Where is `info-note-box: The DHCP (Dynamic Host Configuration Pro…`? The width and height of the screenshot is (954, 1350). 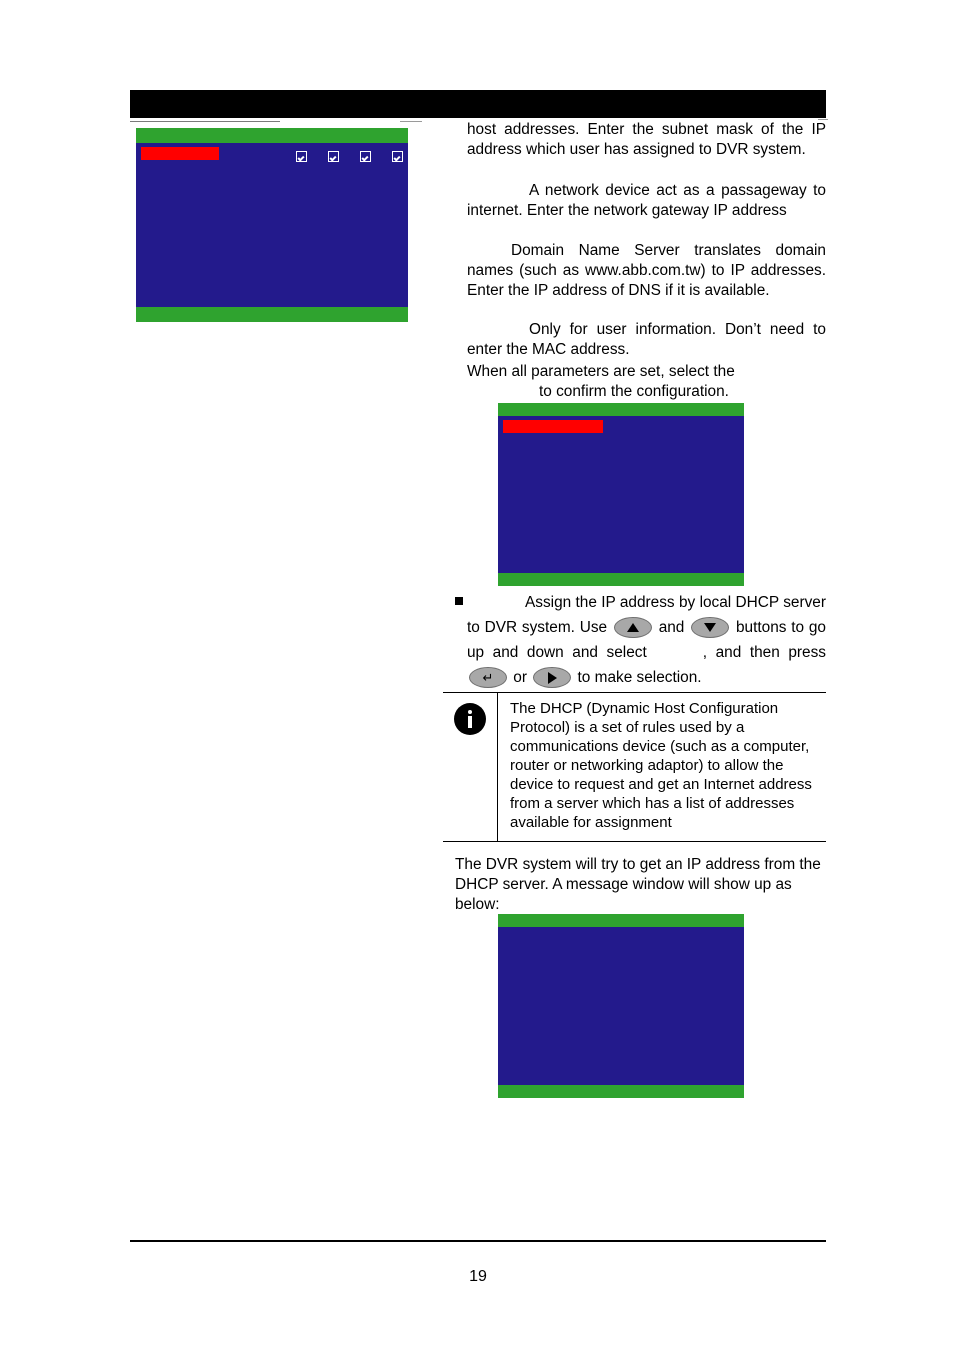
info-note-box: The DHCP (Dynamic Host Configuration Pro… is located at coordinates (634, 767).